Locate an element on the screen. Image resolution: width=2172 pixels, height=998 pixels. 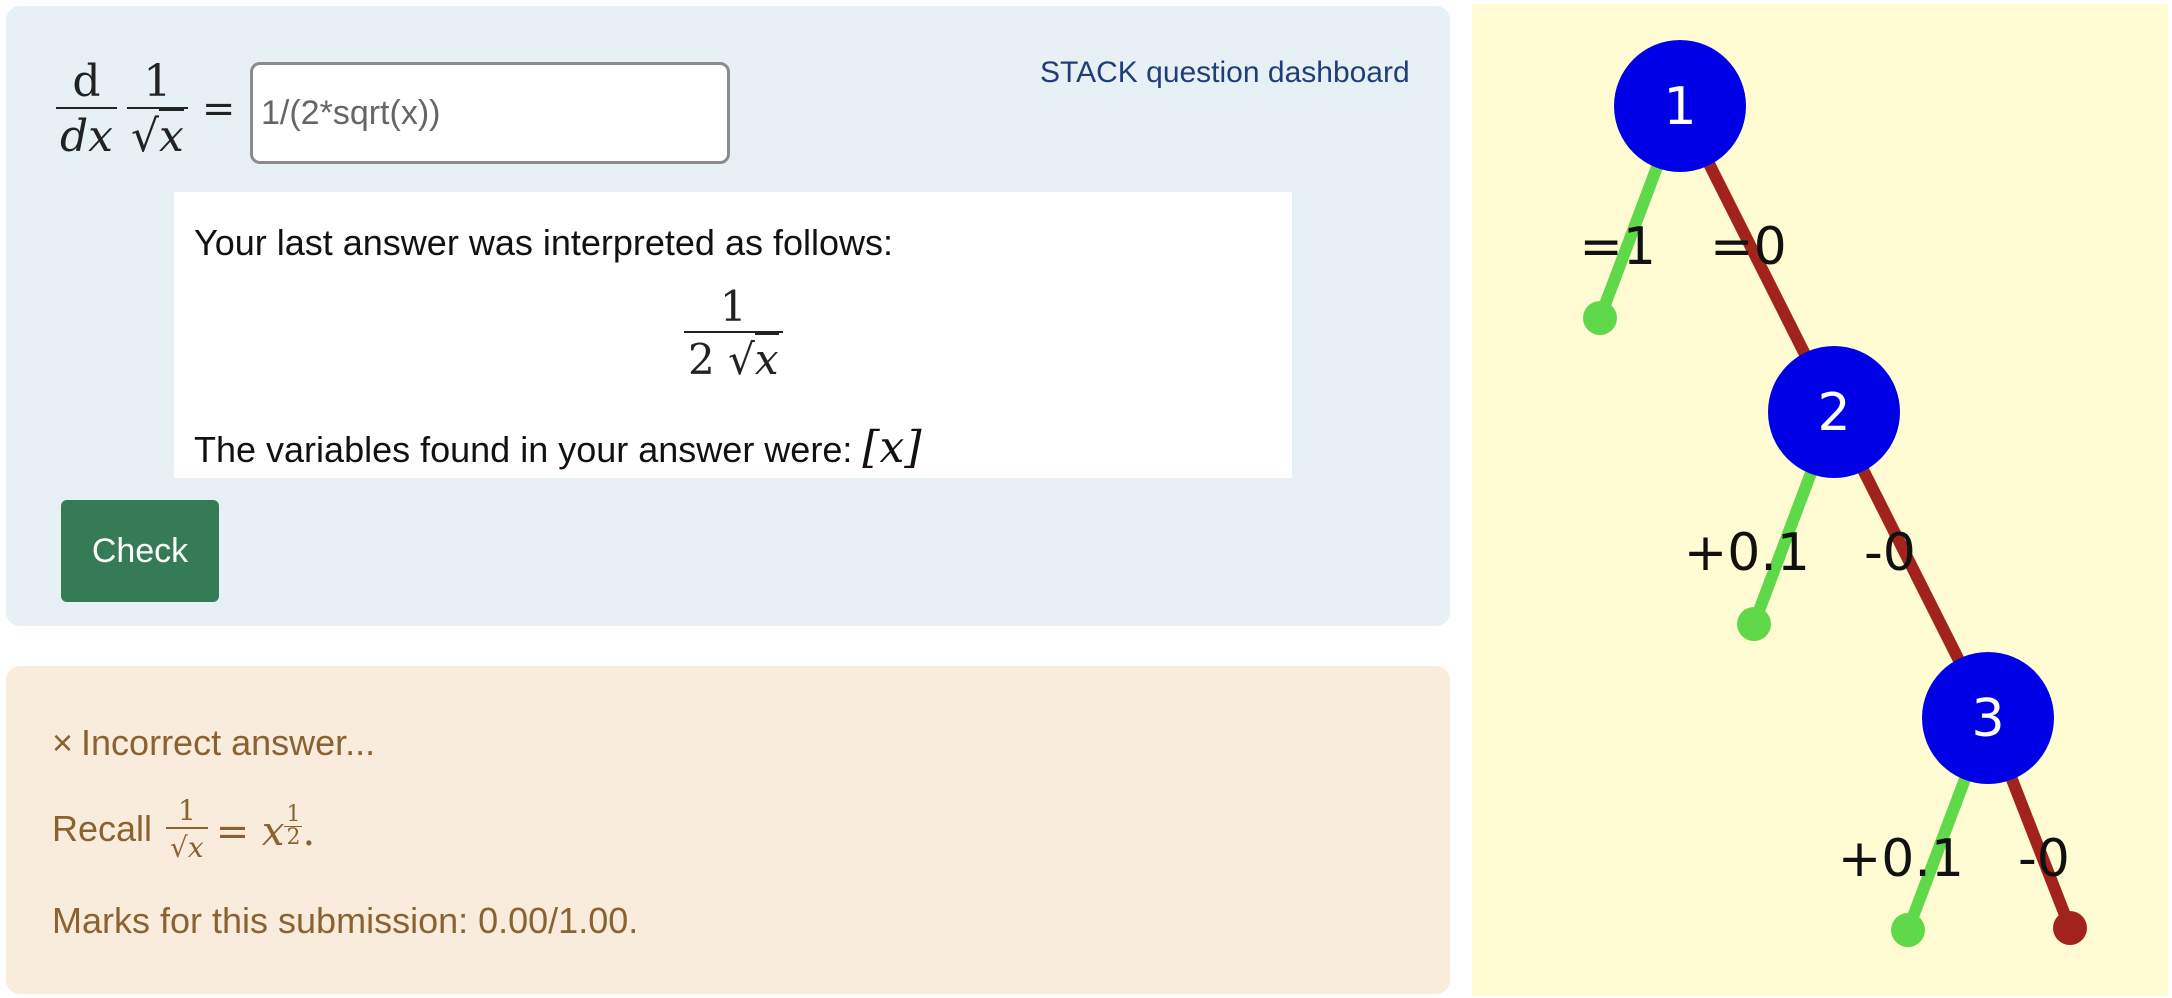
recall-label: Recall is located at coordinates (102, 828).